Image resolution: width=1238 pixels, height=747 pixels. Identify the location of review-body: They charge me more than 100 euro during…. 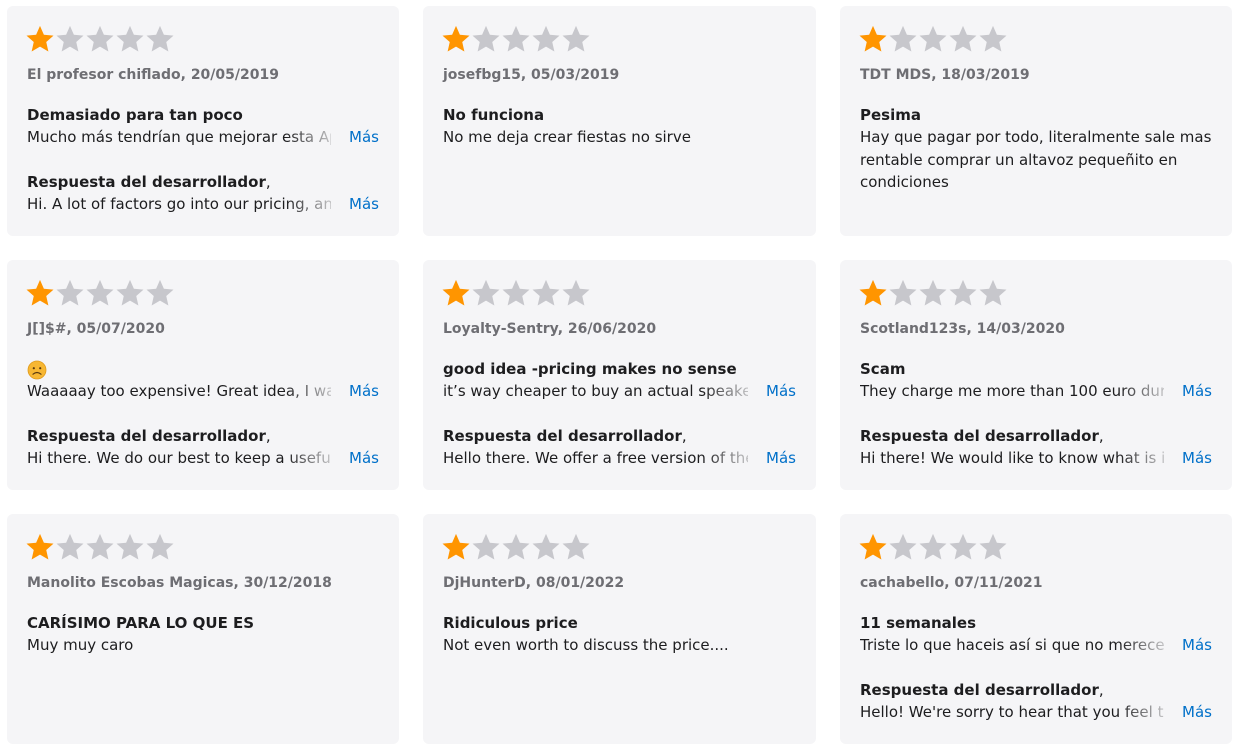
(1036, 391).